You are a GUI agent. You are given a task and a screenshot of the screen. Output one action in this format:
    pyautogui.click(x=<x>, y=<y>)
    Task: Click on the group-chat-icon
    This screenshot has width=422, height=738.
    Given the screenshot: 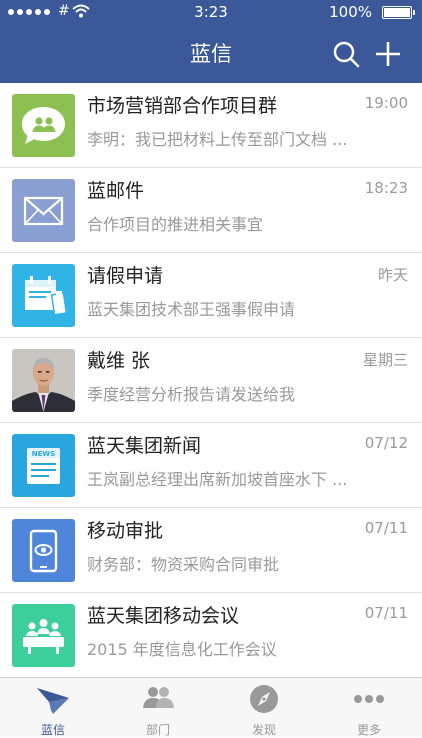 What is the action you would take?
    pyautogui.click(x=43, y=125)
    